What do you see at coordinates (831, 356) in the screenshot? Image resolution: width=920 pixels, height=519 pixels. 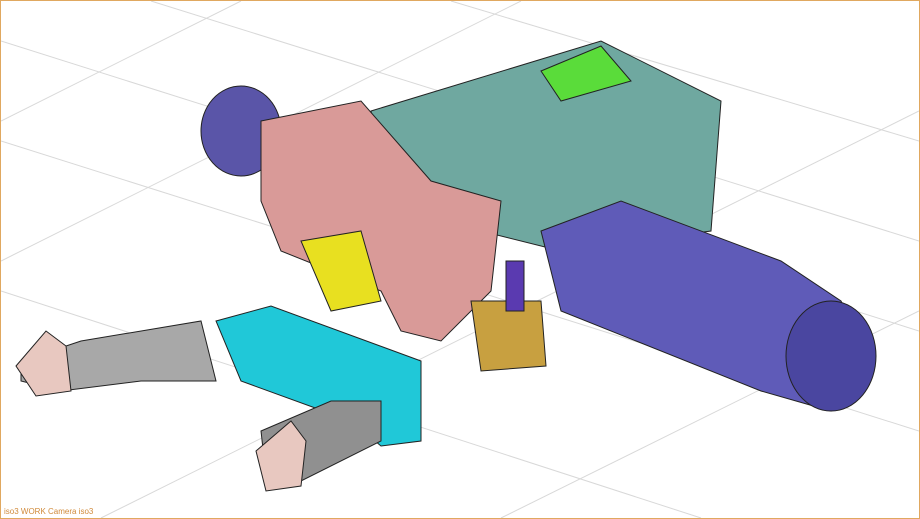 I see `hub-right` at bounding box center [831, 356].